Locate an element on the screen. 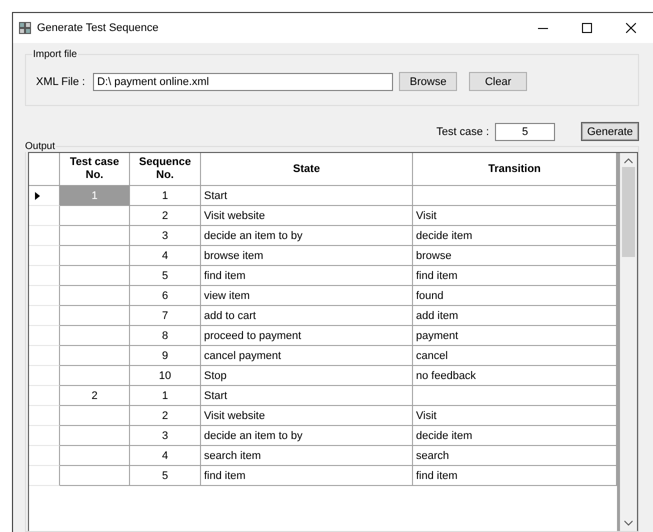 The height and width of the screenshot is (532, 653). table-cell: 8 is located at coordinates (165, 336).